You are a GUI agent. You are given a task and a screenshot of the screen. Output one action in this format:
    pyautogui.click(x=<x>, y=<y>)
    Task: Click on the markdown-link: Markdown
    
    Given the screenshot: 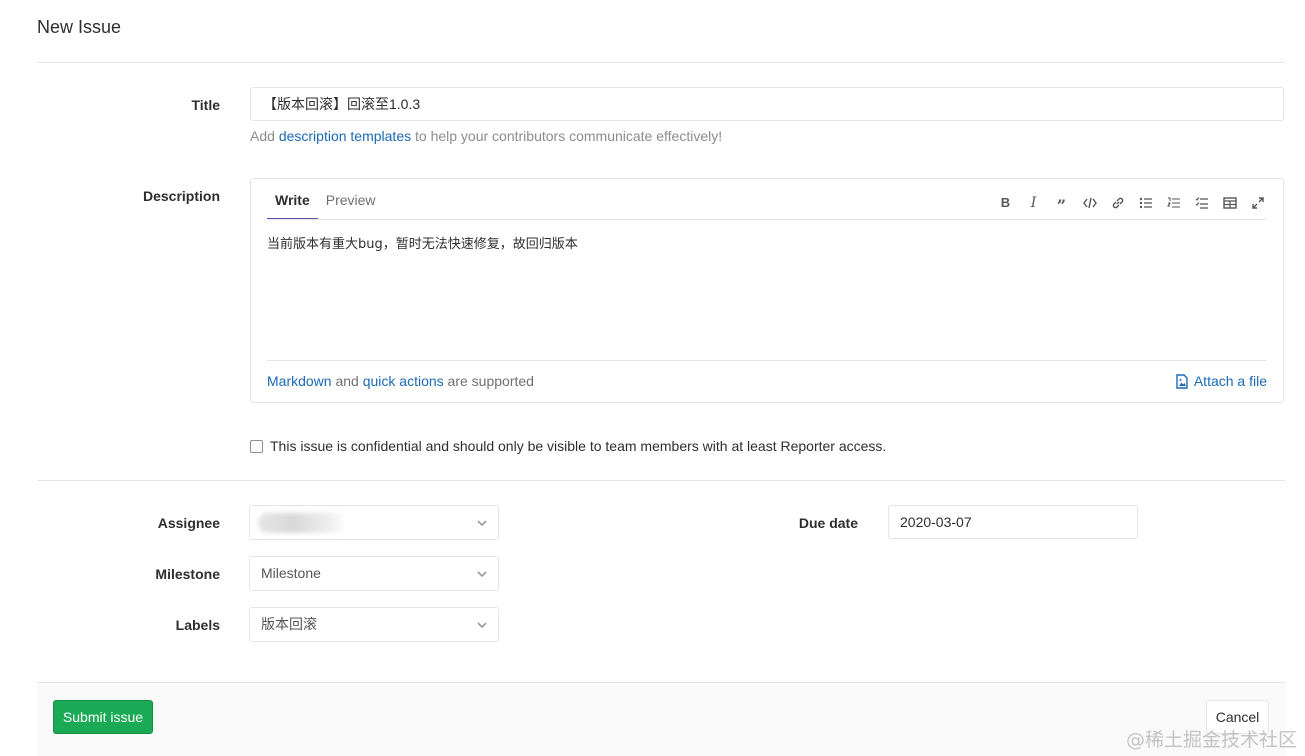 What is the action you would take?
    pyautogui.click(x=299, y=381)
    